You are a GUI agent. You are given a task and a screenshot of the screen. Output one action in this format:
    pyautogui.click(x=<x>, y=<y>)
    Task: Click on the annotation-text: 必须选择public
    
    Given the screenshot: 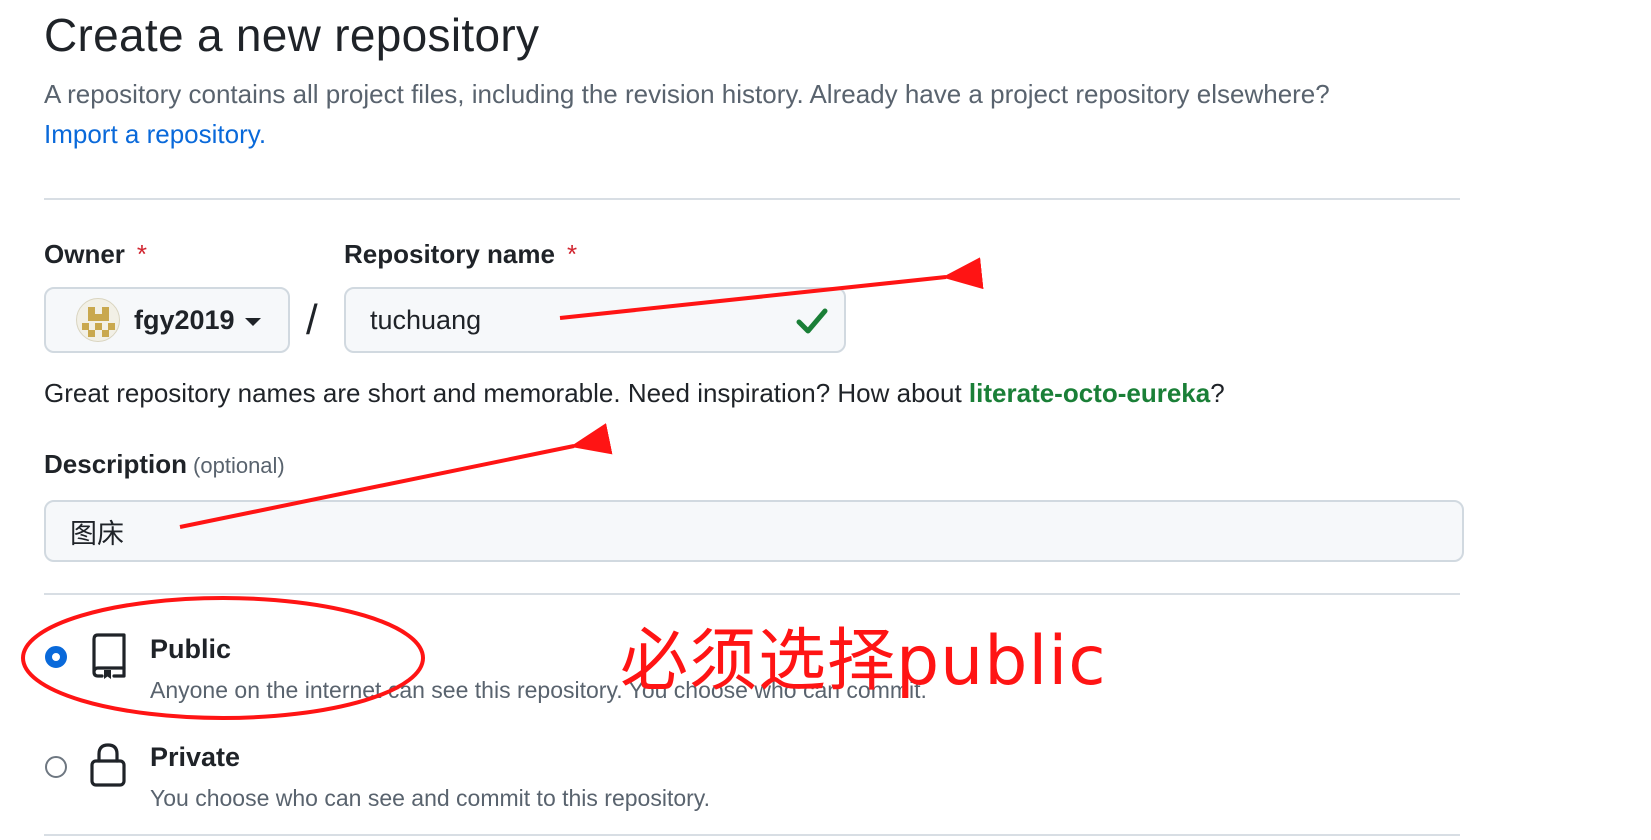 What is the action you would take?
    pyautogui.click(x=863, y=661)
    